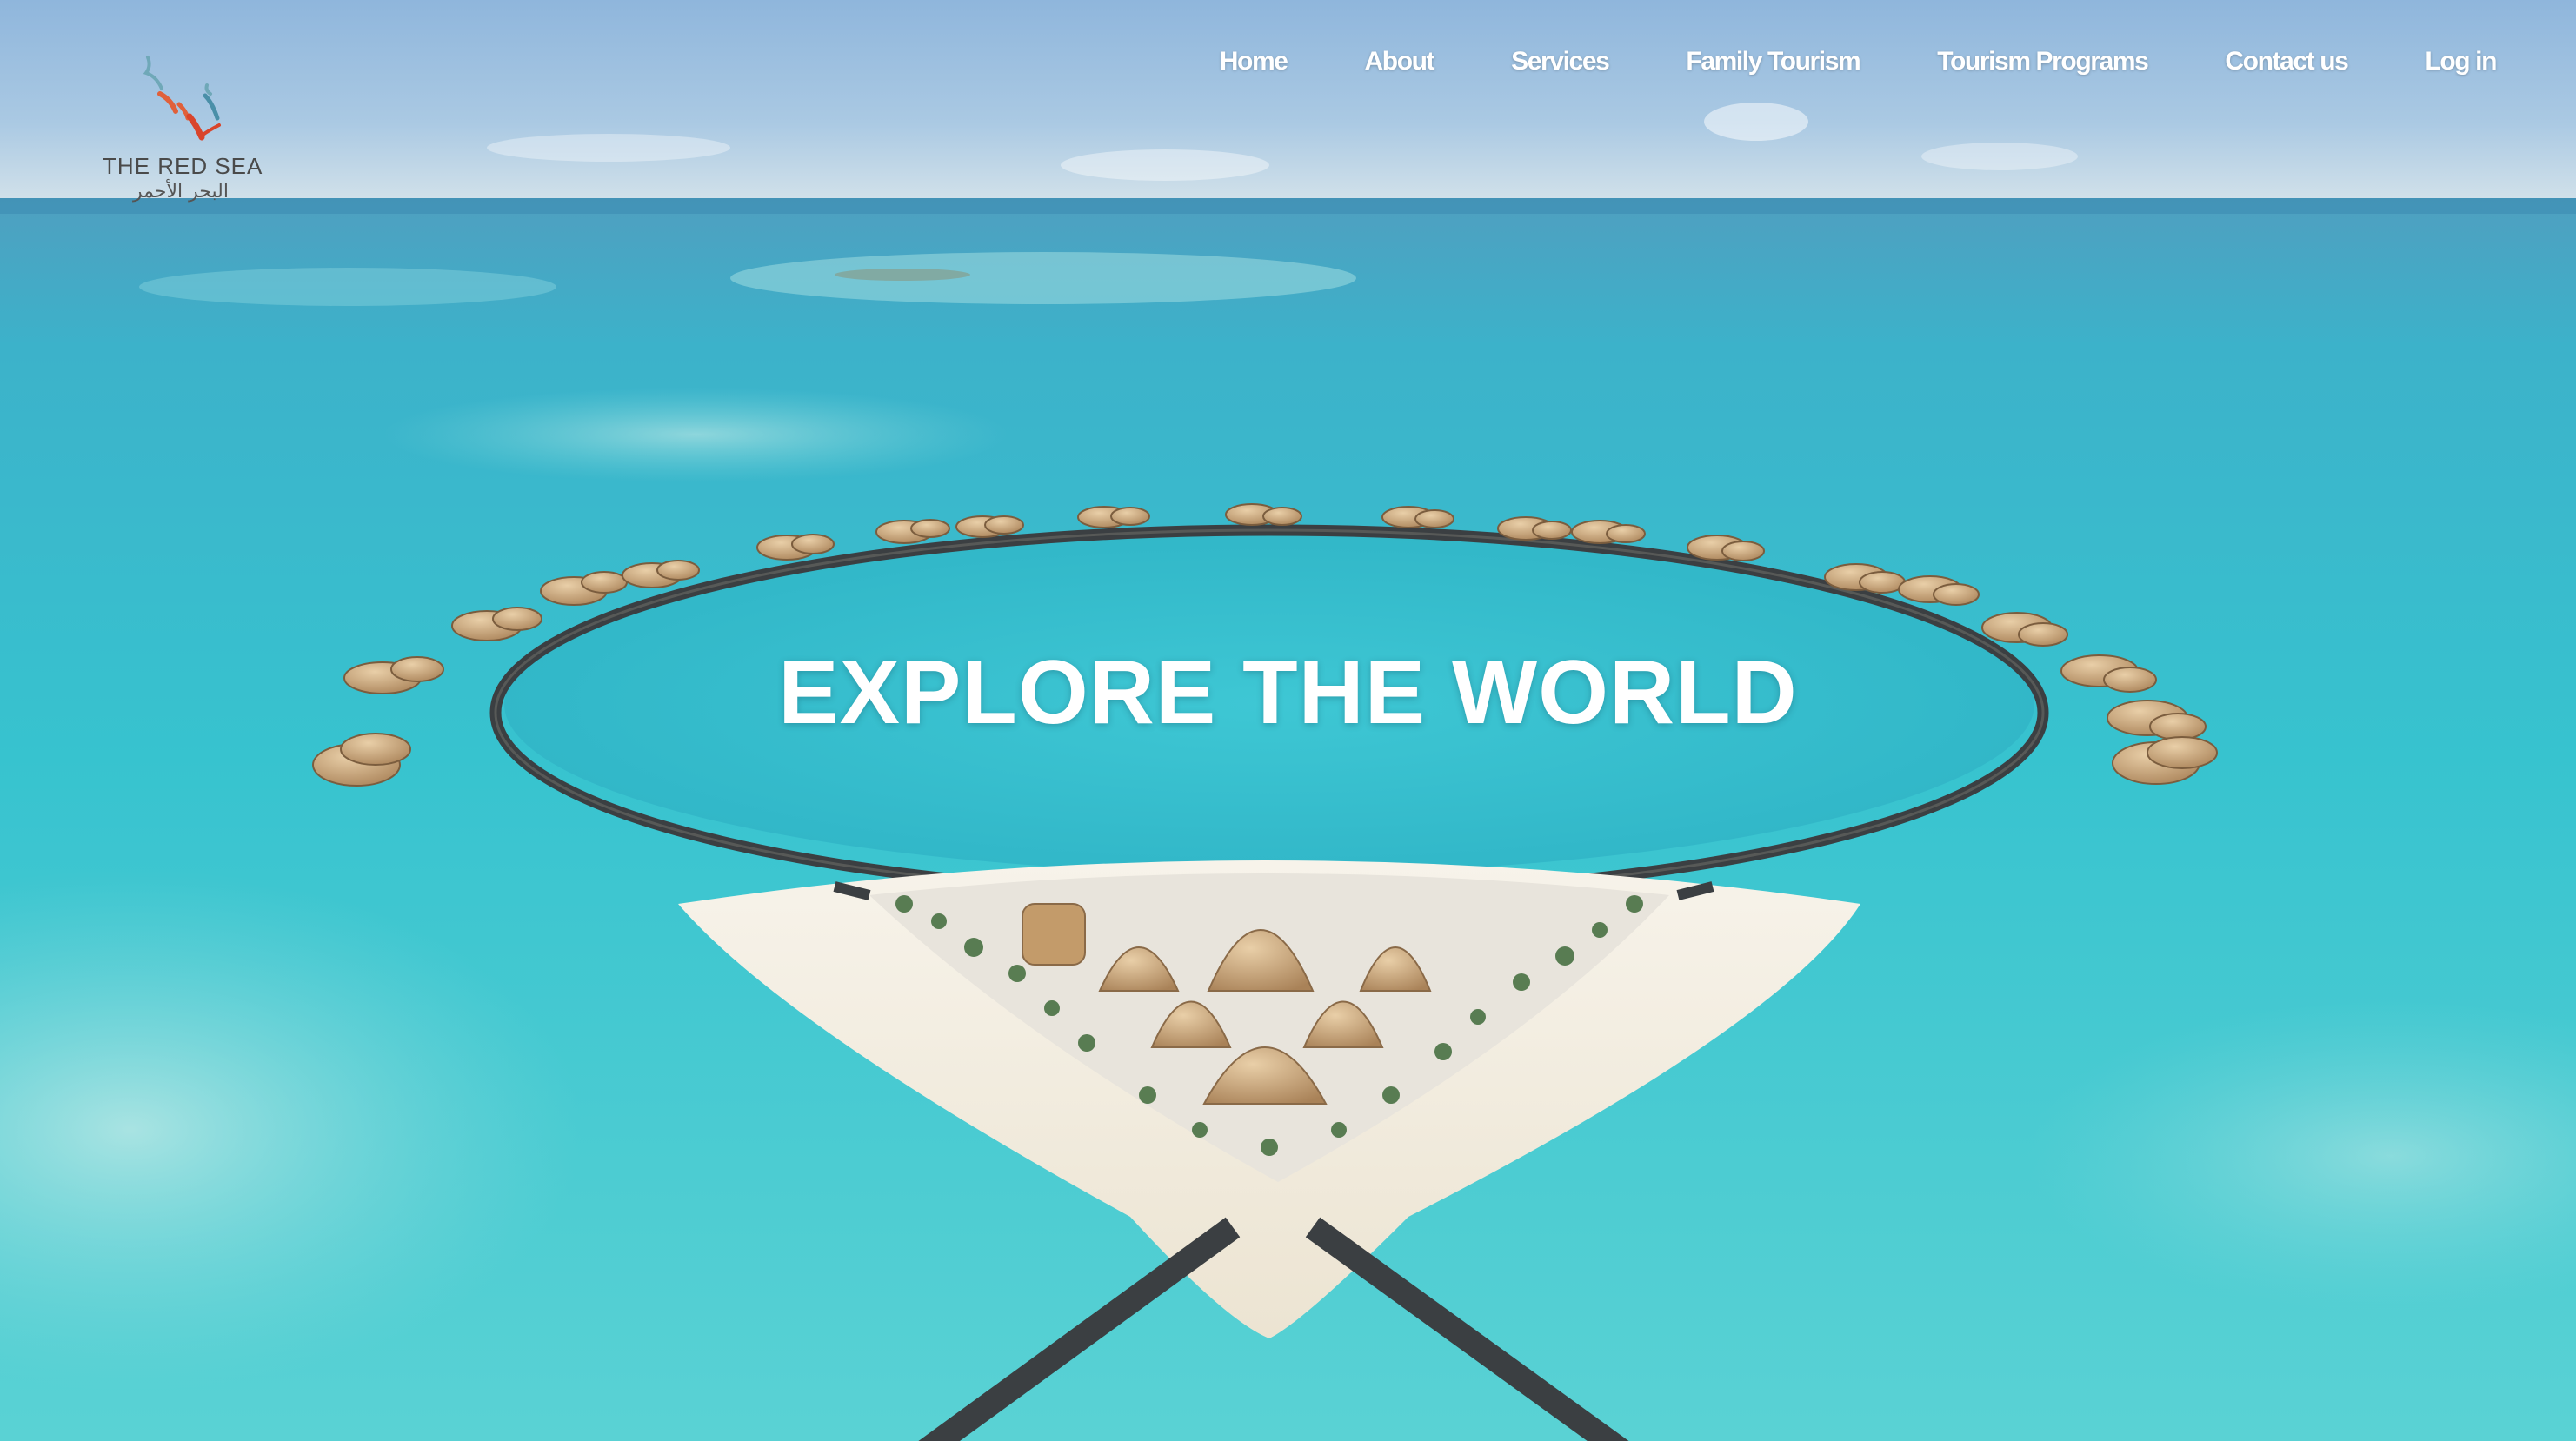 The width and height of the screenshot is (2576, 1441). I want to click on nav-link-services: Services, so click(1560, 61).